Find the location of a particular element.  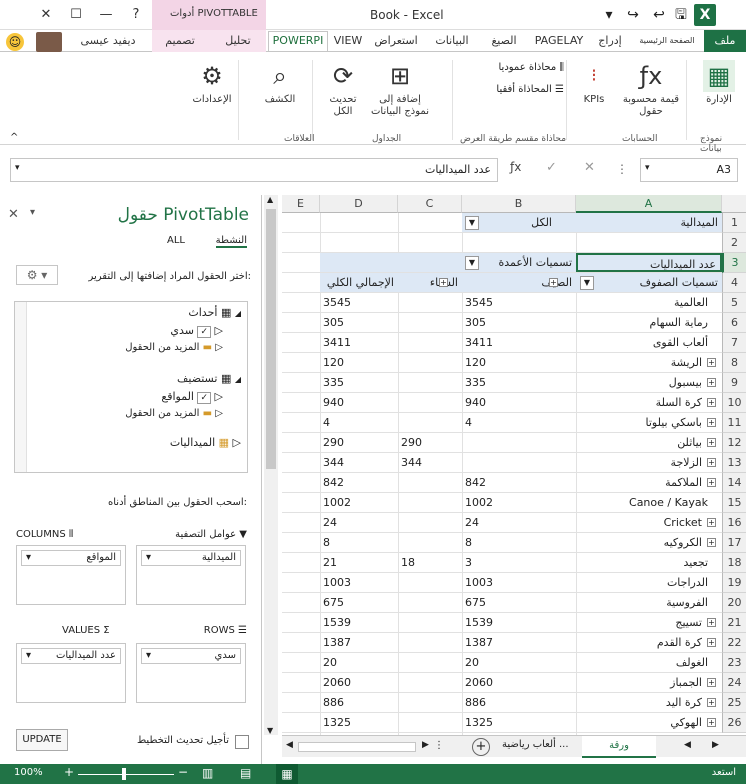

row-label-cell: العالمية is located at coordinates (649, 303).